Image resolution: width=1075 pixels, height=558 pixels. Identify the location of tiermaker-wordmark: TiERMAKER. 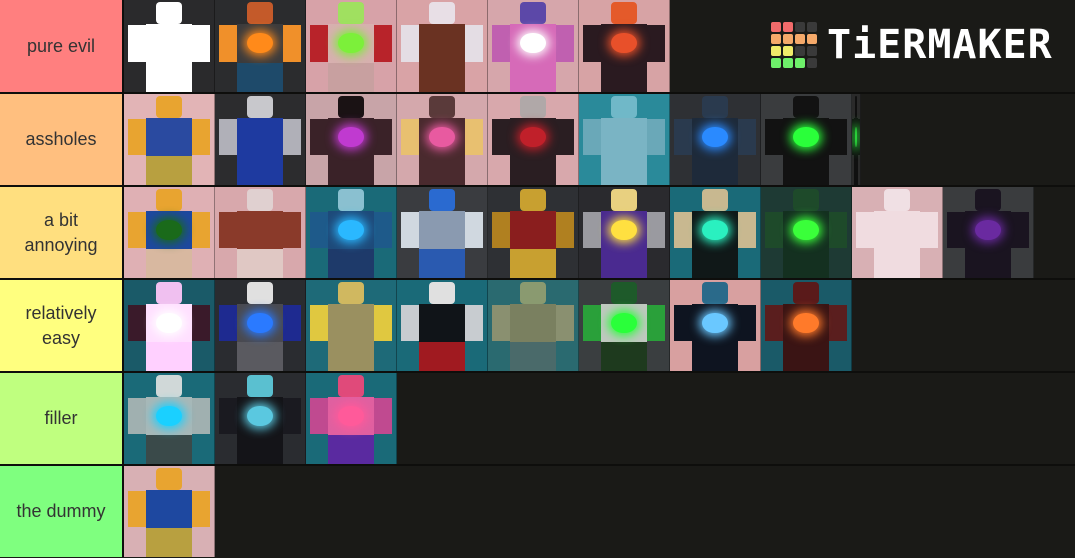
(940, 45).